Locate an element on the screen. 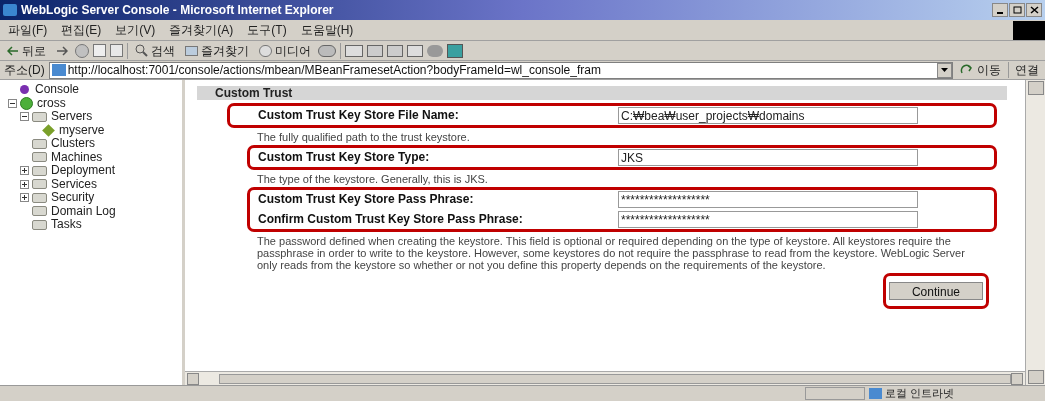  help-text: The type of the keystore. Generally, this is JKS. is located at coordinates (373, 179).